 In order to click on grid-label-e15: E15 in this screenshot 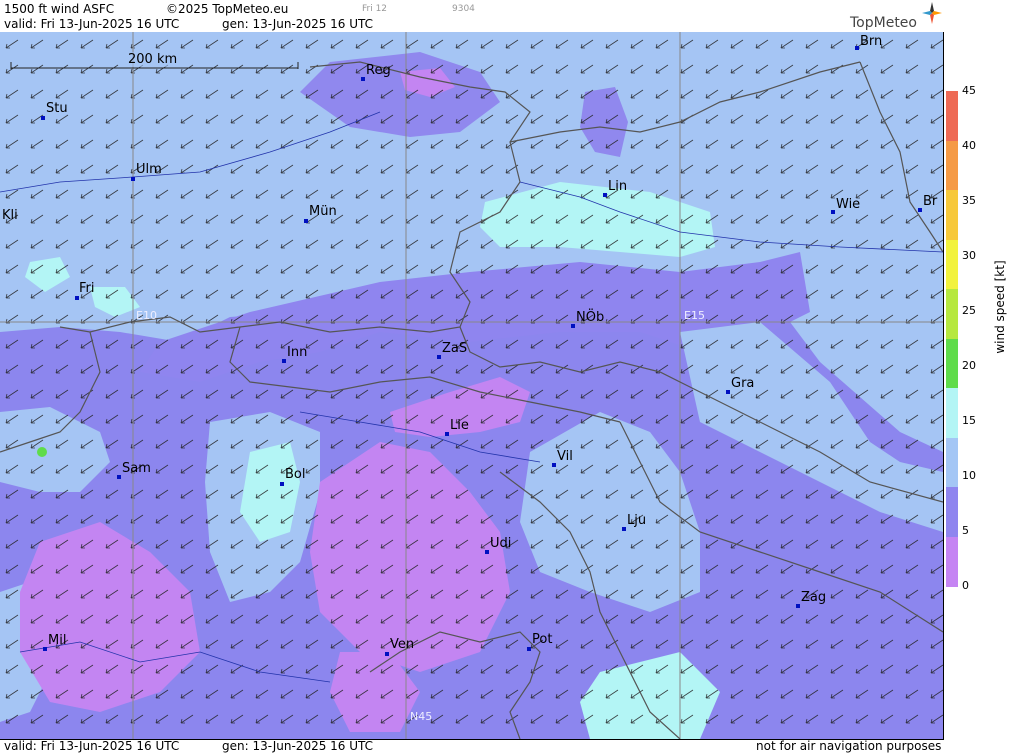, I will do `click(694, 315)`.